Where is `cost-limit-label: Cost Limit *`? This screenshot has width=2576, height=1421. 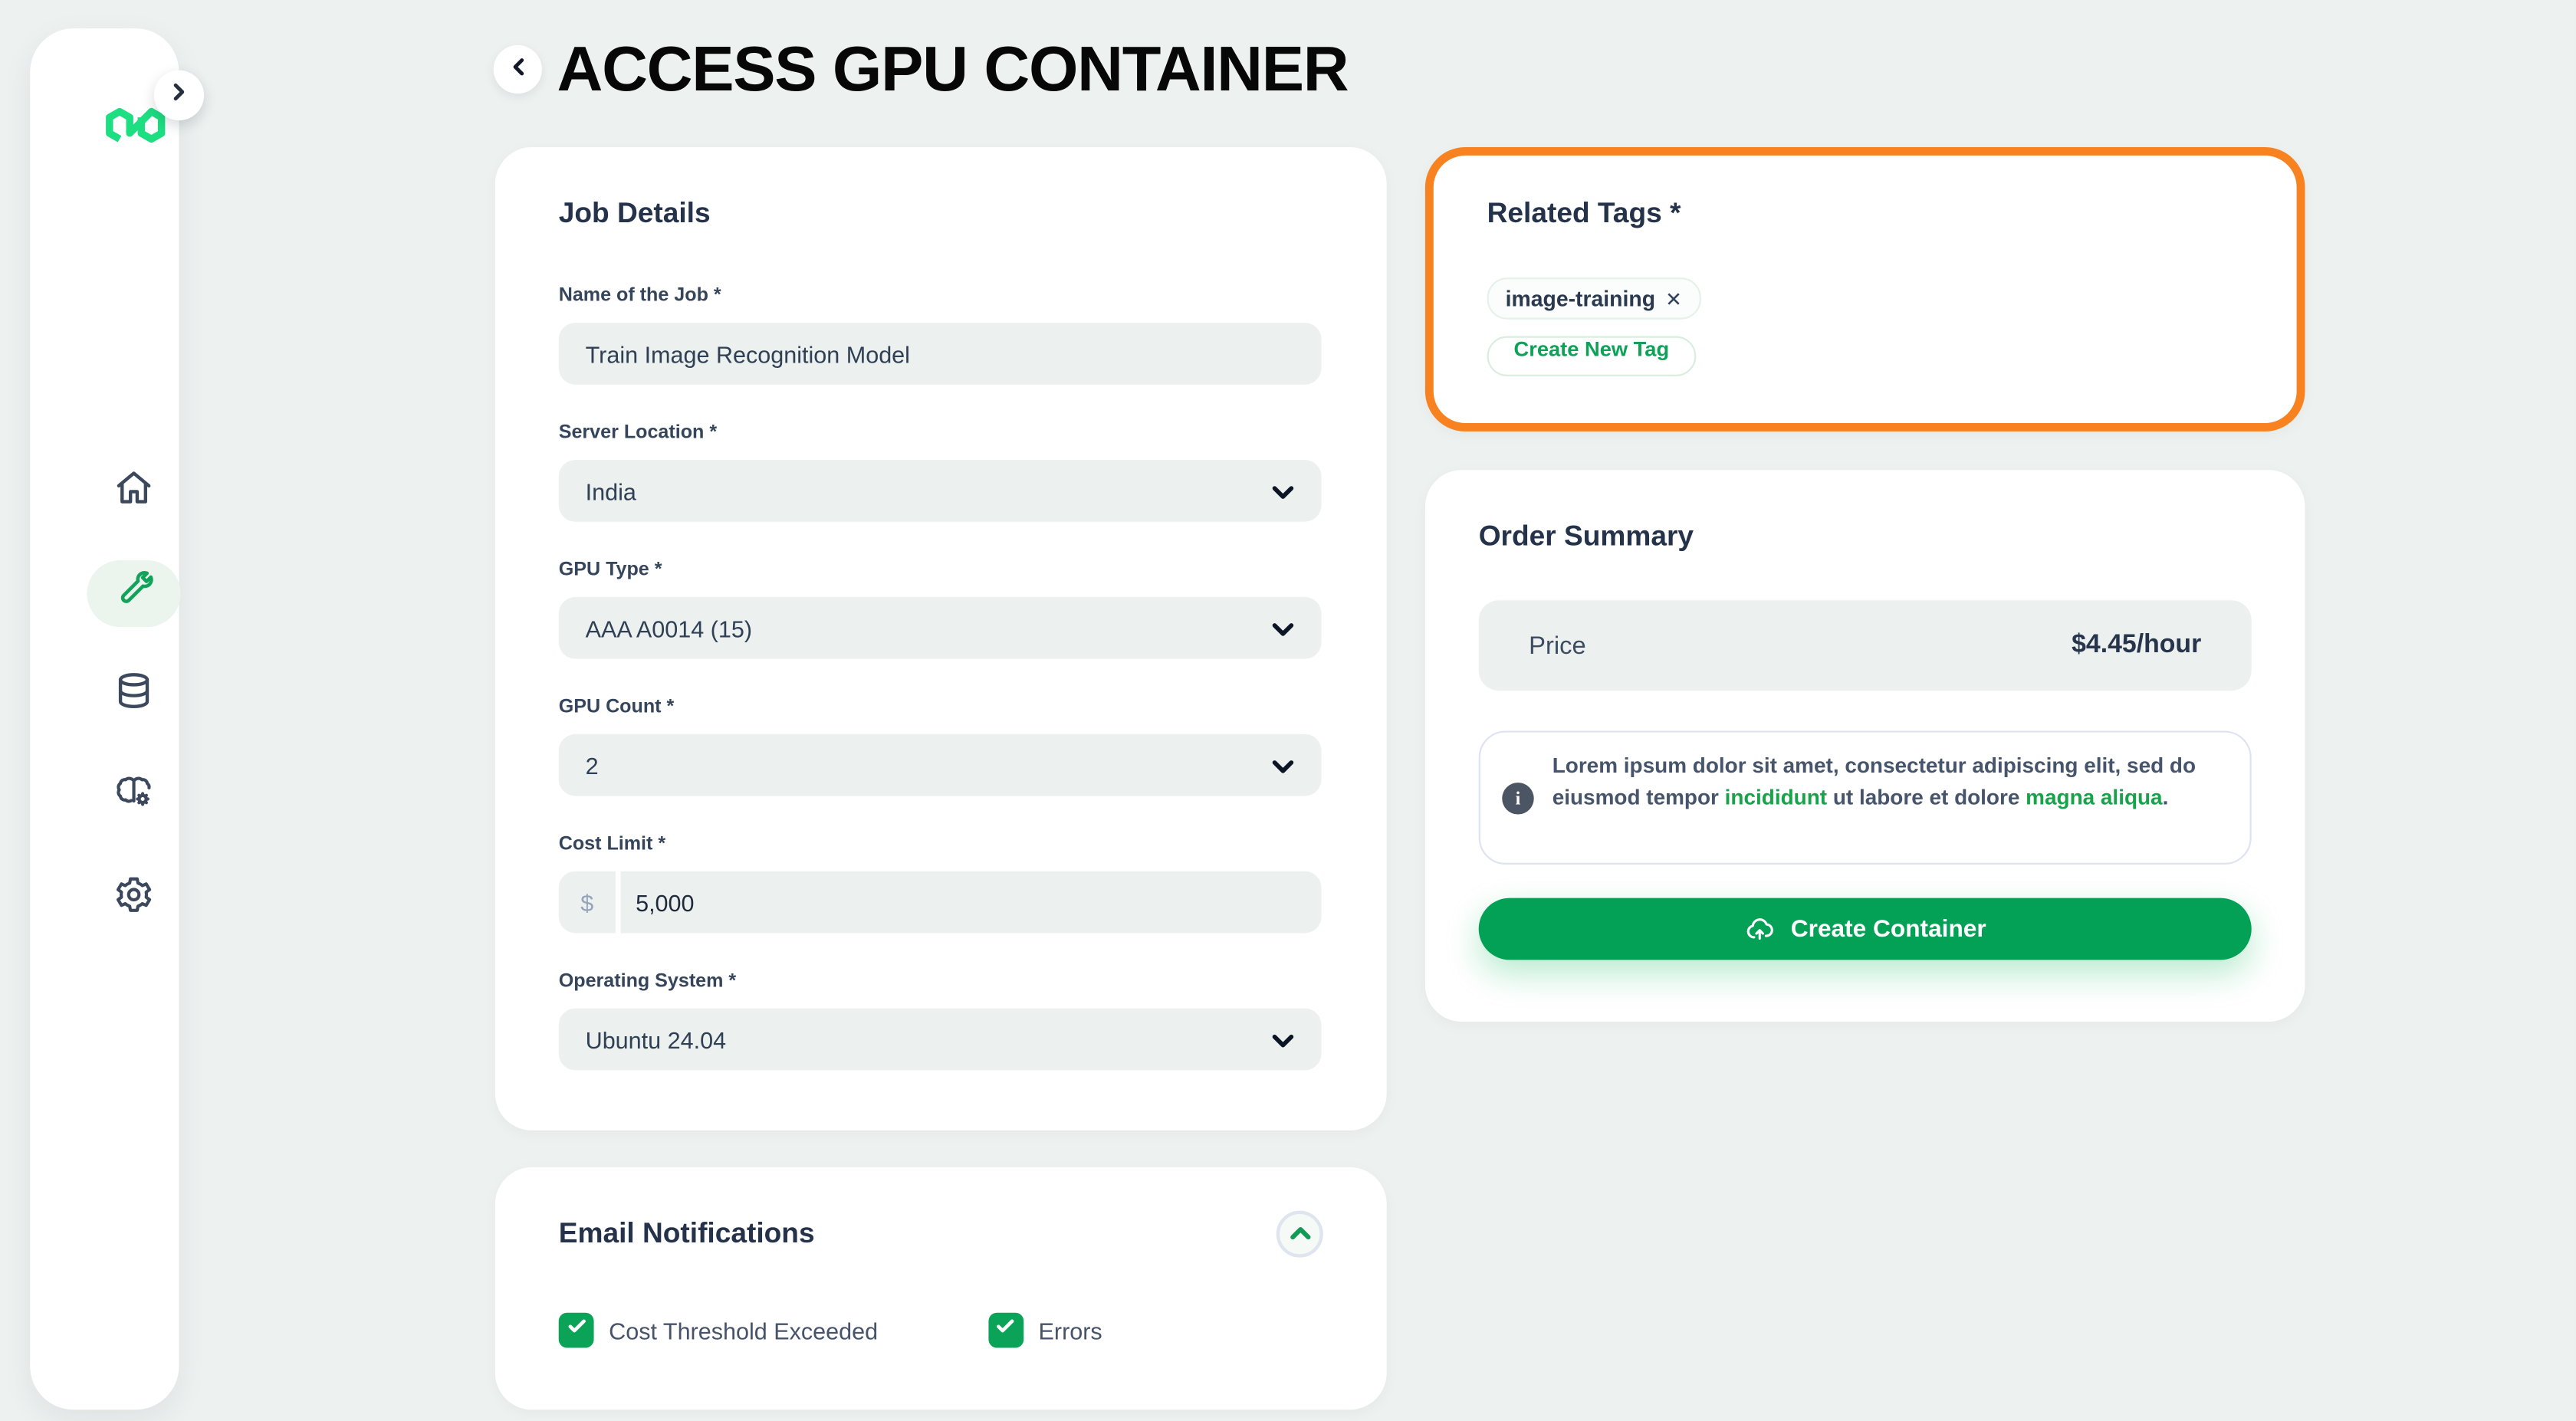
cost-limit-label: Cost Limit * is located at coordinates (612, 844).